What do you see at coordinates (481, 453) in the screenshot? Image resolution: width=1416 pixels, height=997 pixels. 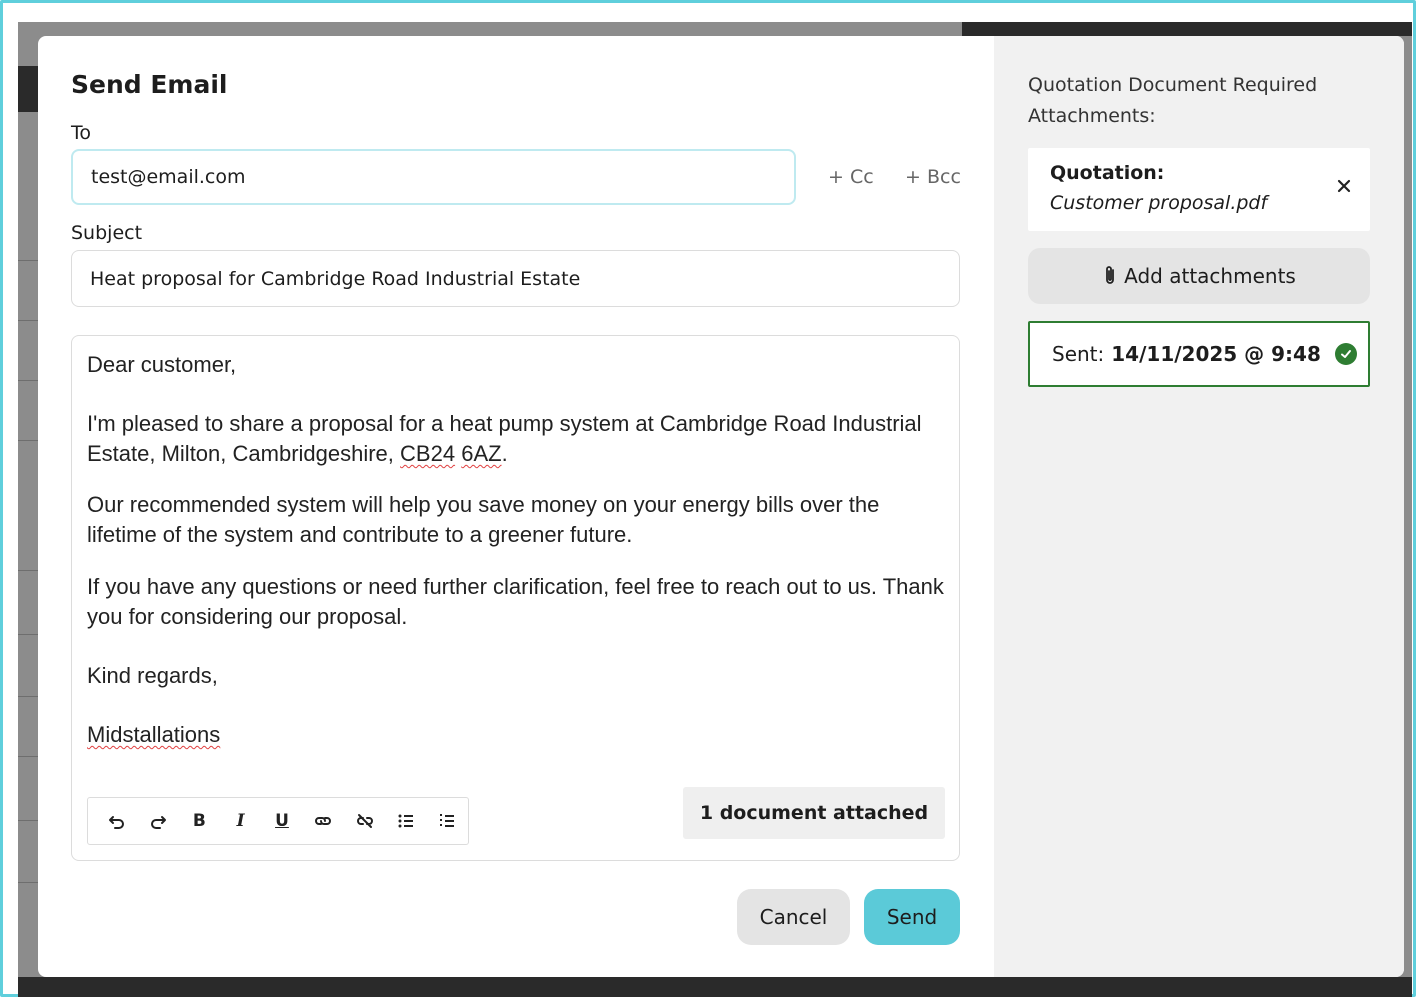 I see `spellcheck-word: 6AZ` at bounding box center [481, 453].